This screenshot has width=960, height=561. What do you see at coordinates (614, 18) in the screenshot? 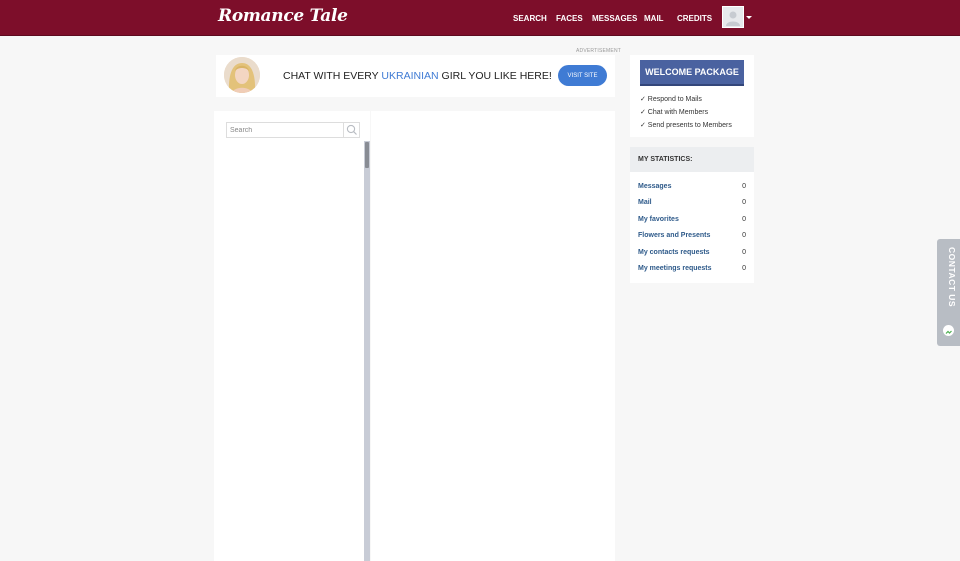
I see `nav-messages: MESSAGES` at bounding box center [614, 18].